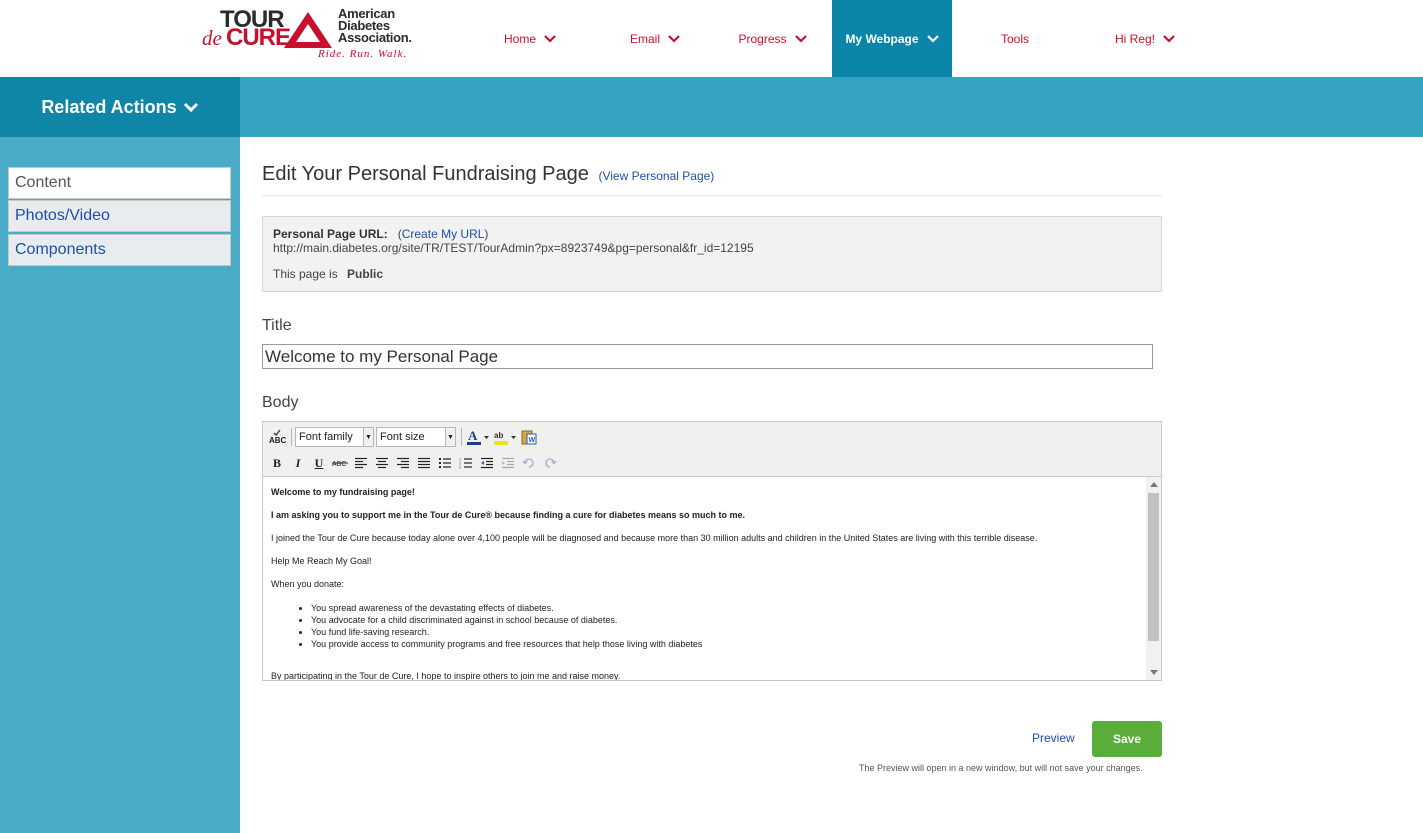 The image size is (1423, 833). What do you see at coordinates (365, 274) in the screenshot?
I see `visibility-value: Public` at bounding box center [365, 274].